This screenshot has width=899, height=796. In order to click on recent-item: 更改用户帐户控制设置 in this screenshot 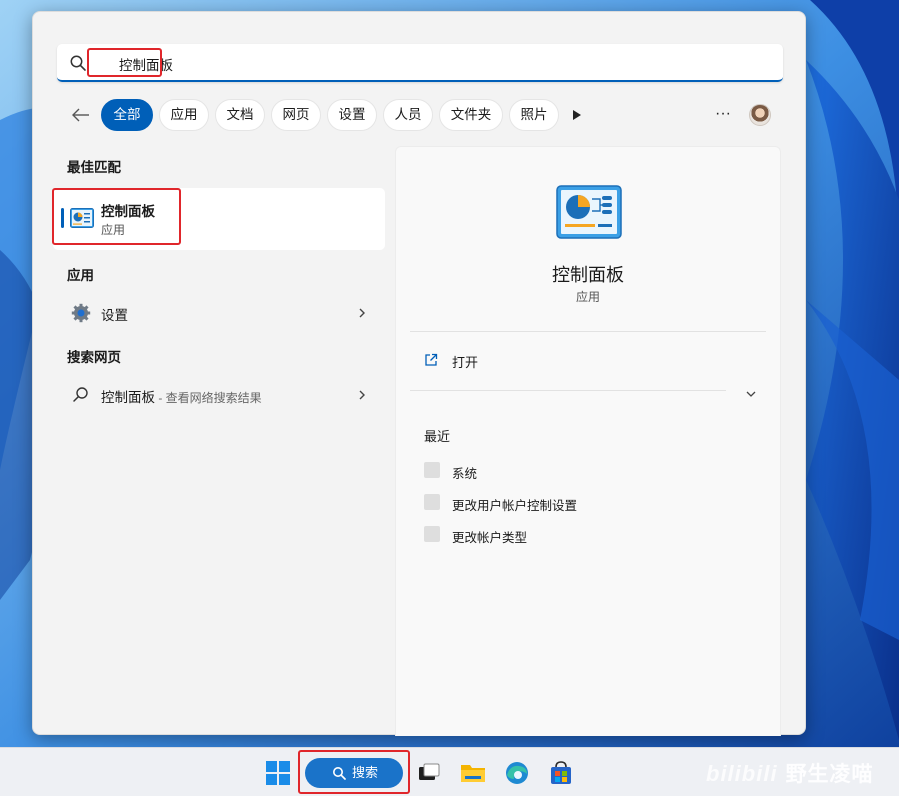, I will do `click(572, 503)`.